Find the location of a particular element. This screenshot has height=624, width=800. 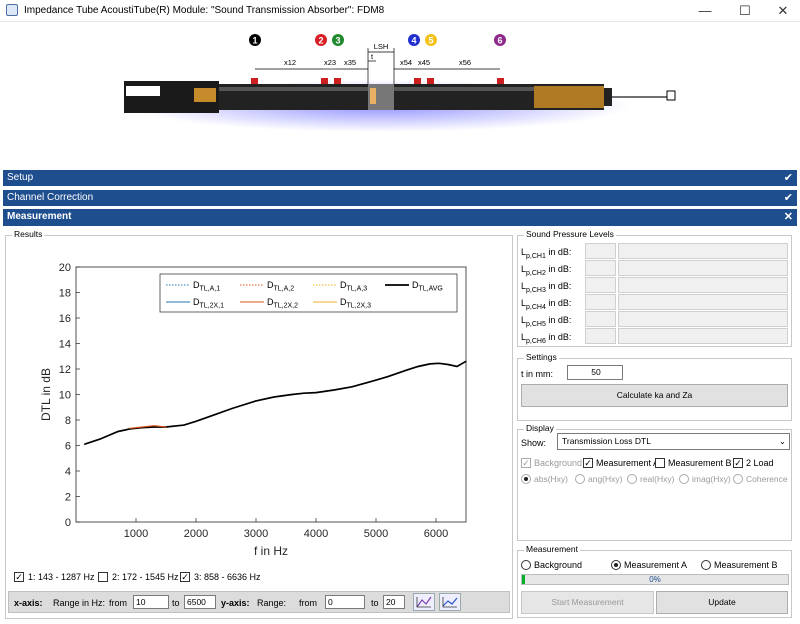

measurement-radio-label: Background is located at coordinates (558, 565).